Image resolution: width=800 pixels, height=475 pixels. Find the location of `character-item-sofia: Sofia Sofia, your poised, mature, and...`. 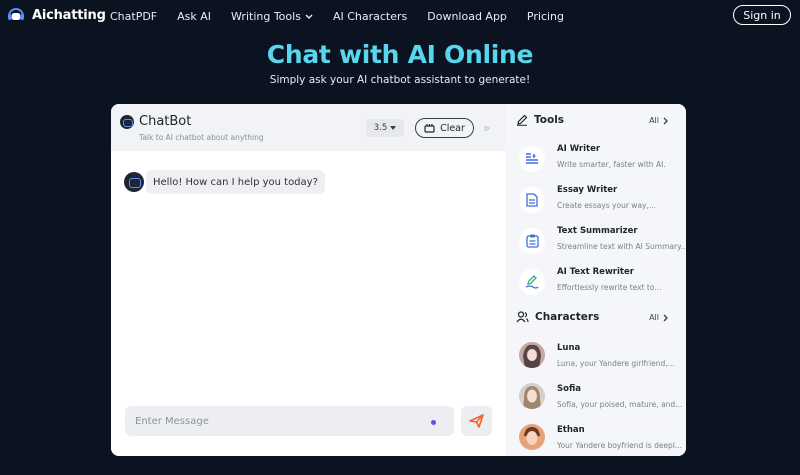

character-item-sofia: Sofia Sofia, your poised, mature, and... is located at coordinates (599, 400).